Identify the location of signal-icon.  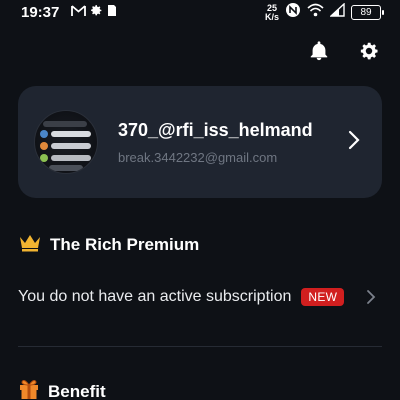
(337, 12).